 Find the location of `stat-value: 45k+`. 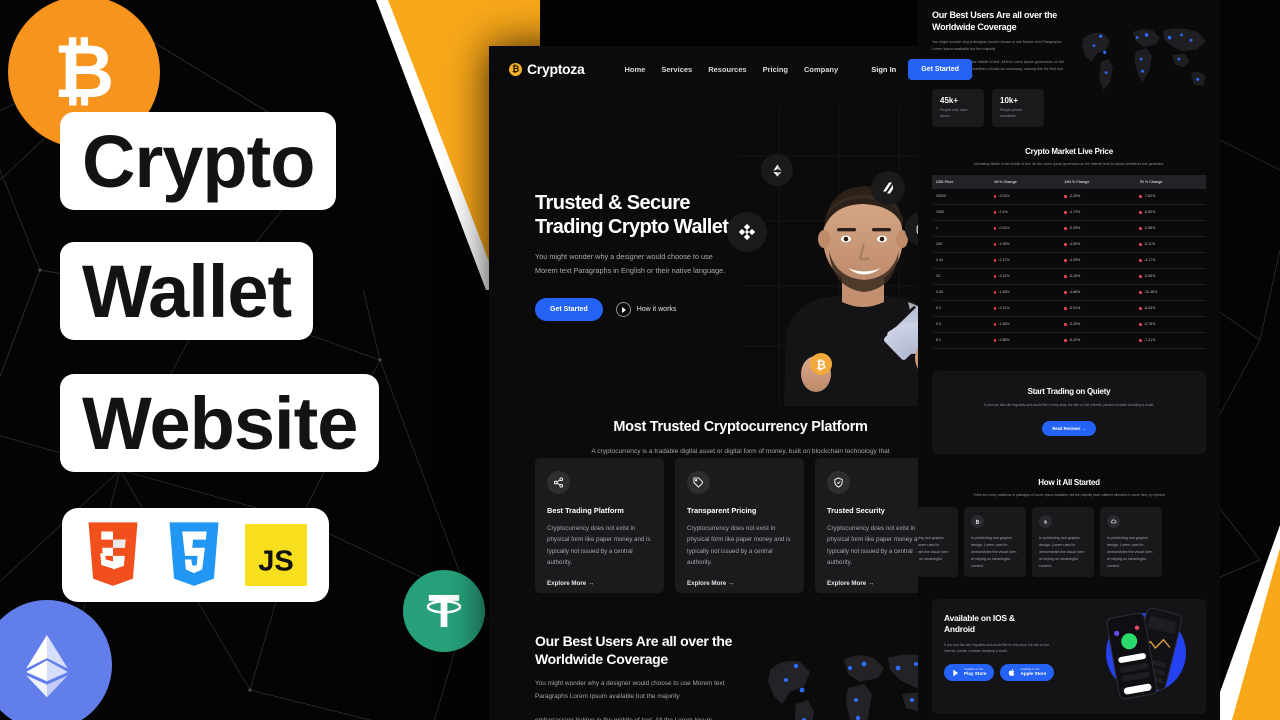

stat-value: 45k+ is located at coordinates (949, 101).